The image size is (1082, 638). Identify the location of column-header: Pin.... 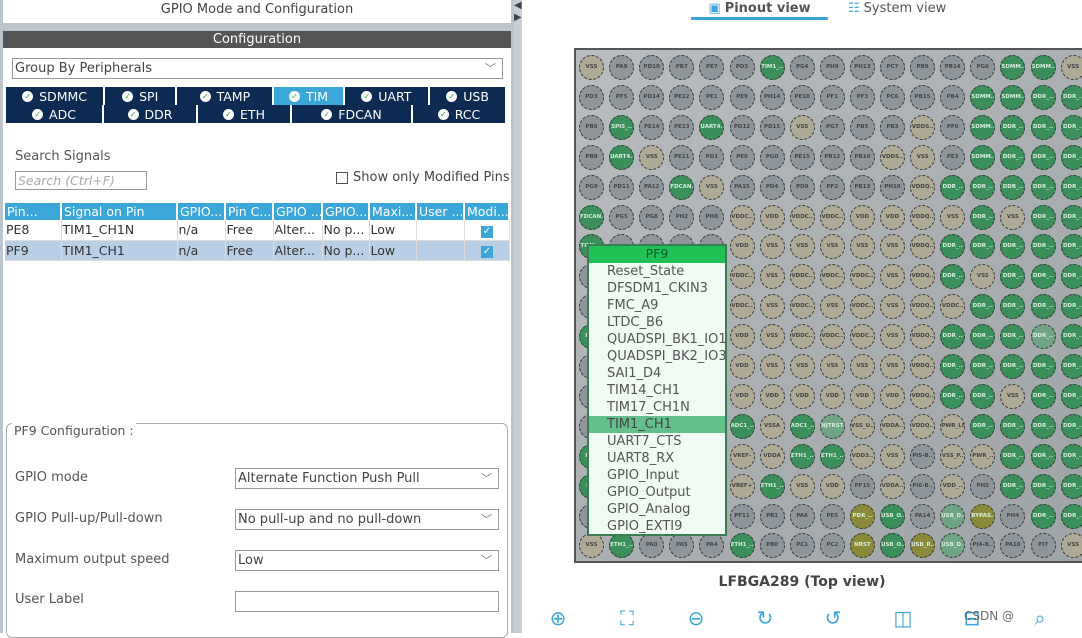
(33, 211).